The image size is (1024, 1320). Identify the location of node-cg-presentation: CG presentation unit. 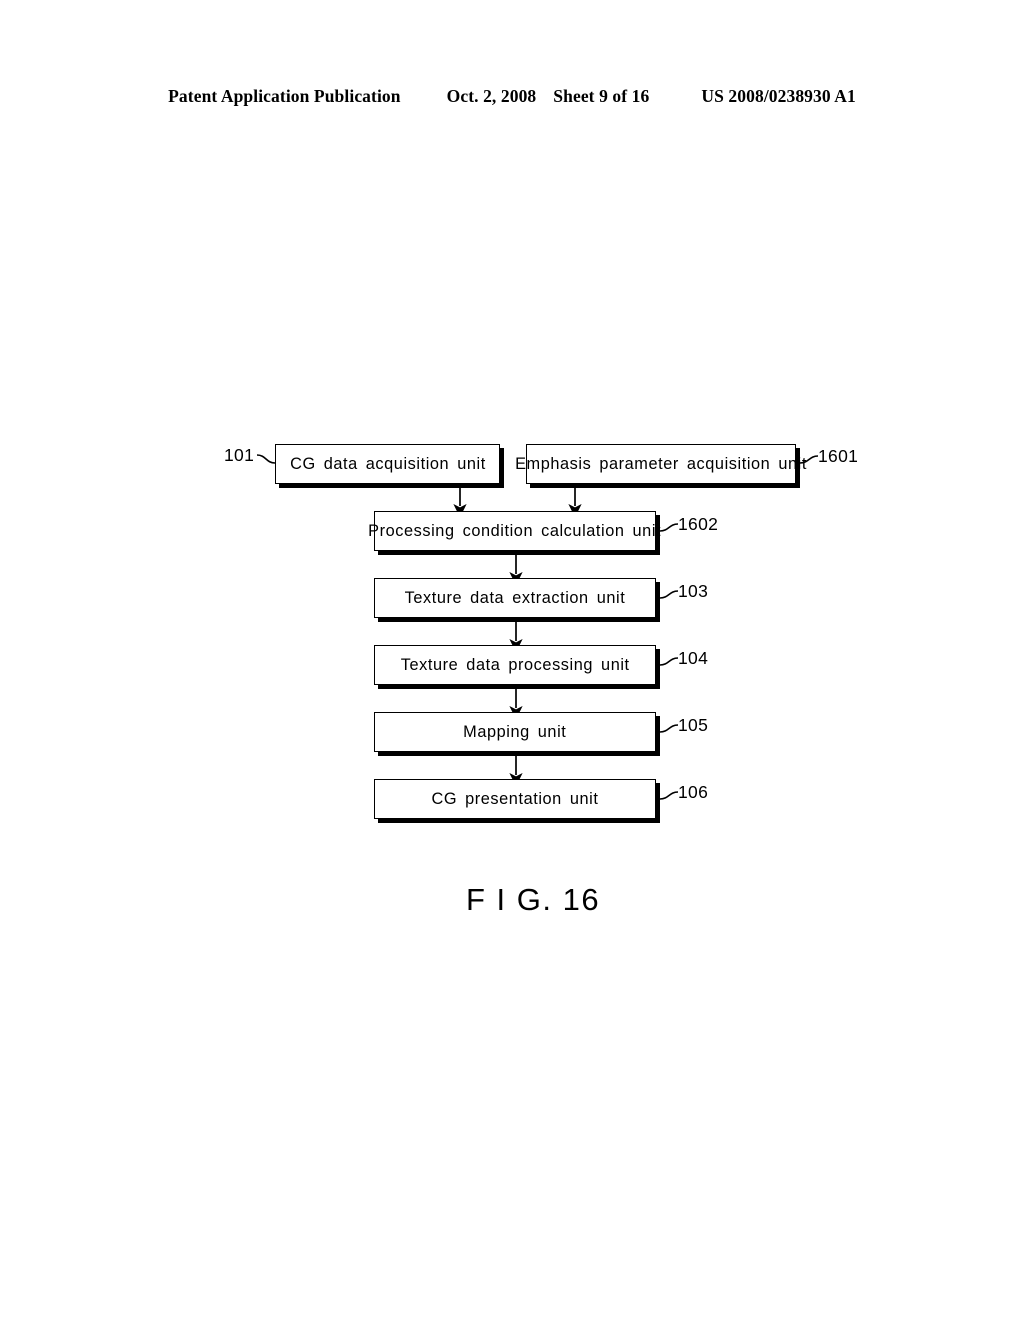
(515, 799).